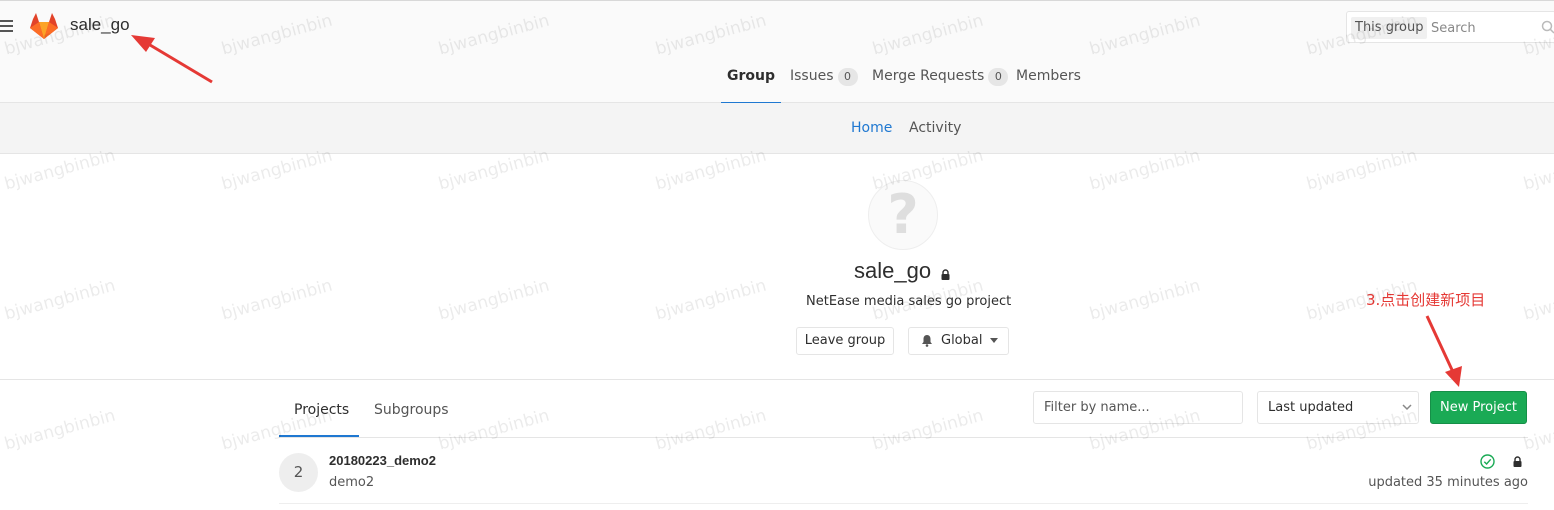  Describe the element at coordinates (1487, 461) in the screenshot. I see `pipeline-passed-icon` at that location.